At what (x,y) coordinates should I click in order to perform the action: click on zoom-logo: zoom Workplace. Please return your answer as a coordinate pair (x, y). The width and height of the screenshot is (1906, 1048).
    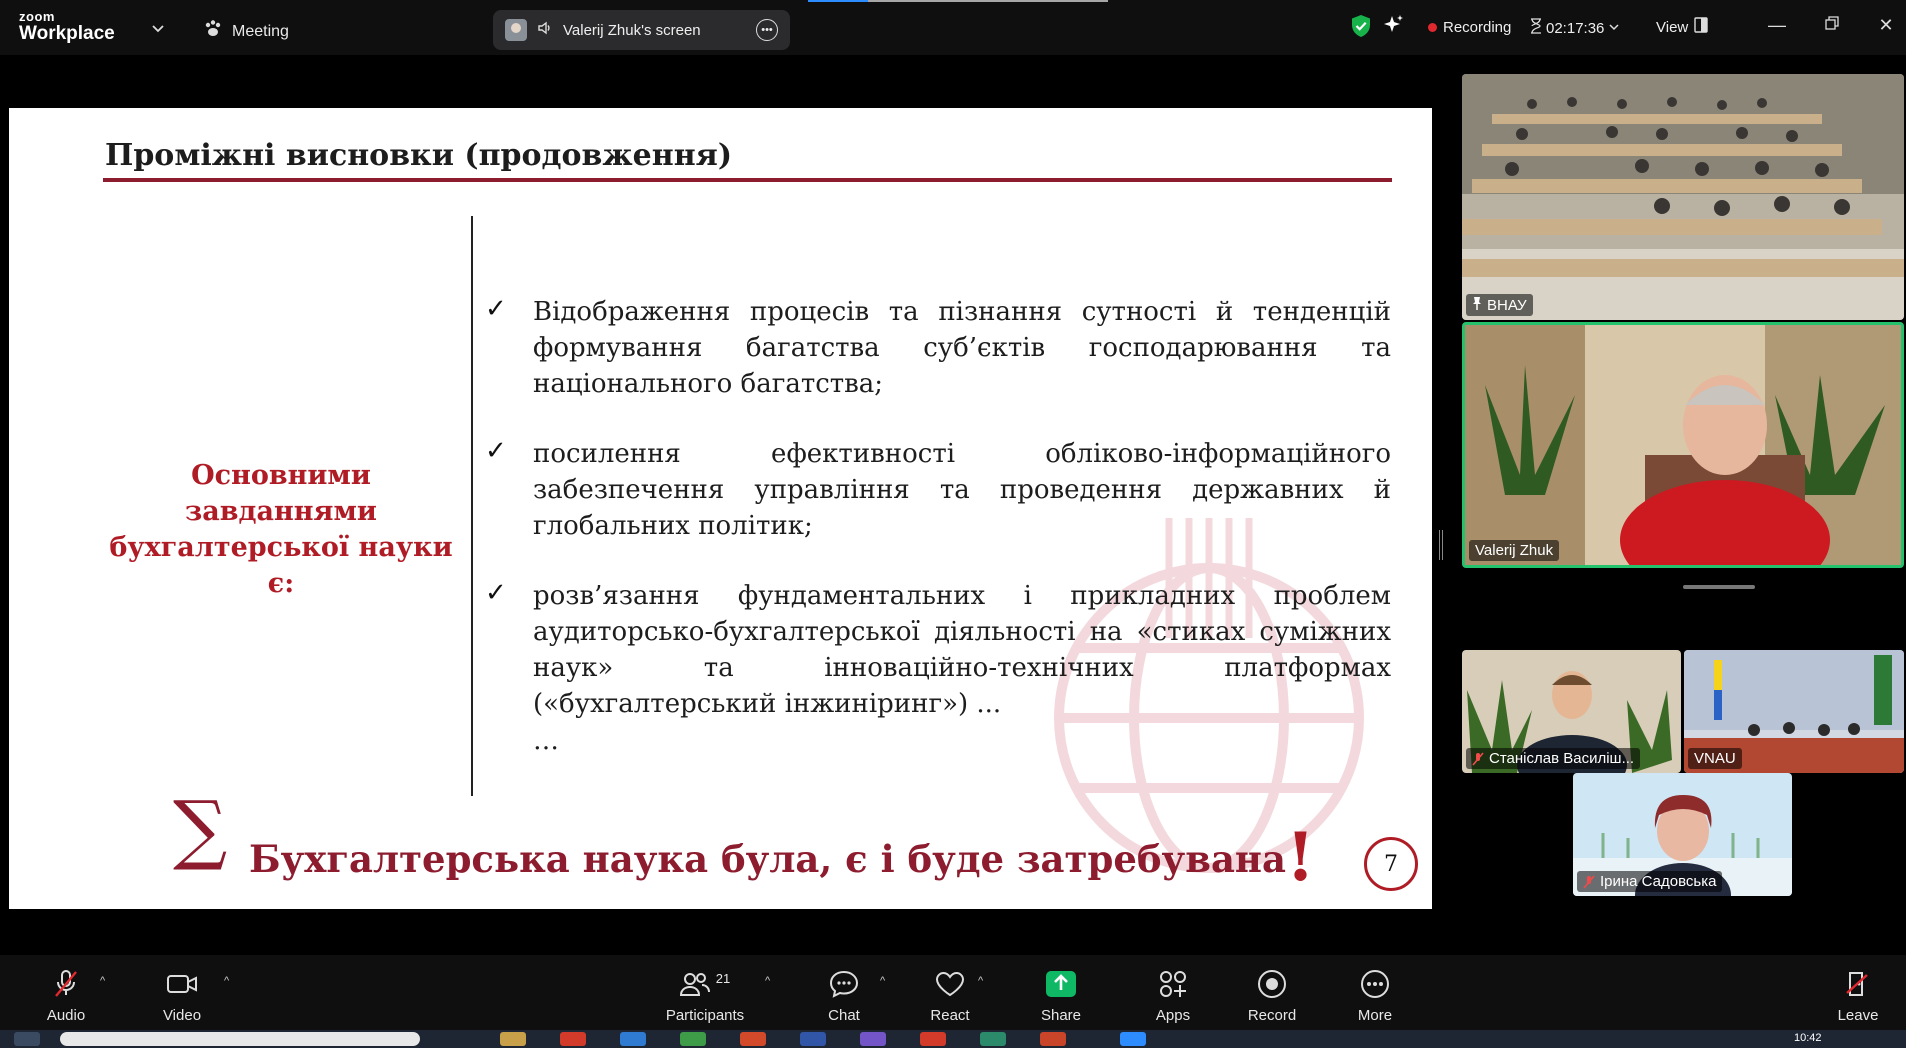
    Looking at the image, I should click on (67, 26).